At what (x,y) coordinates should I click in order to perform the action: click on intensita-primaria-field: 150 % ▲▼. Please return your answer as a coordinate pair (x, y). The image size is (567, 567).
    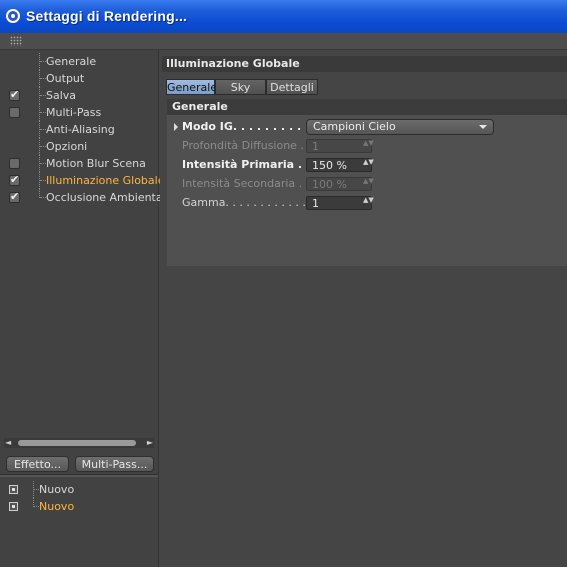
    Looking at the image, I should click on (340, 165).